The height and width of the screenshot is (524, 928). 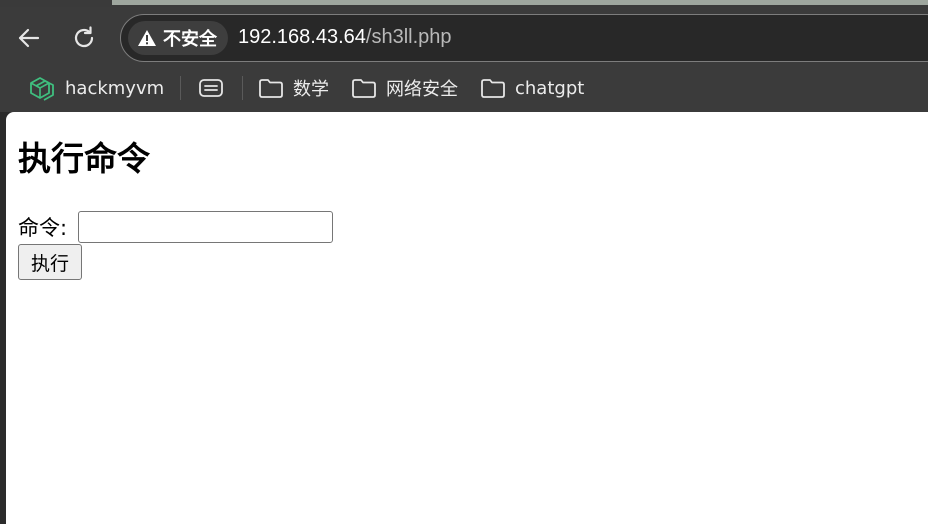 What do you see at coordinates (84, 158) in the screenshot?
I see `page-title: 执行命令` at bounding box center [84, 158].